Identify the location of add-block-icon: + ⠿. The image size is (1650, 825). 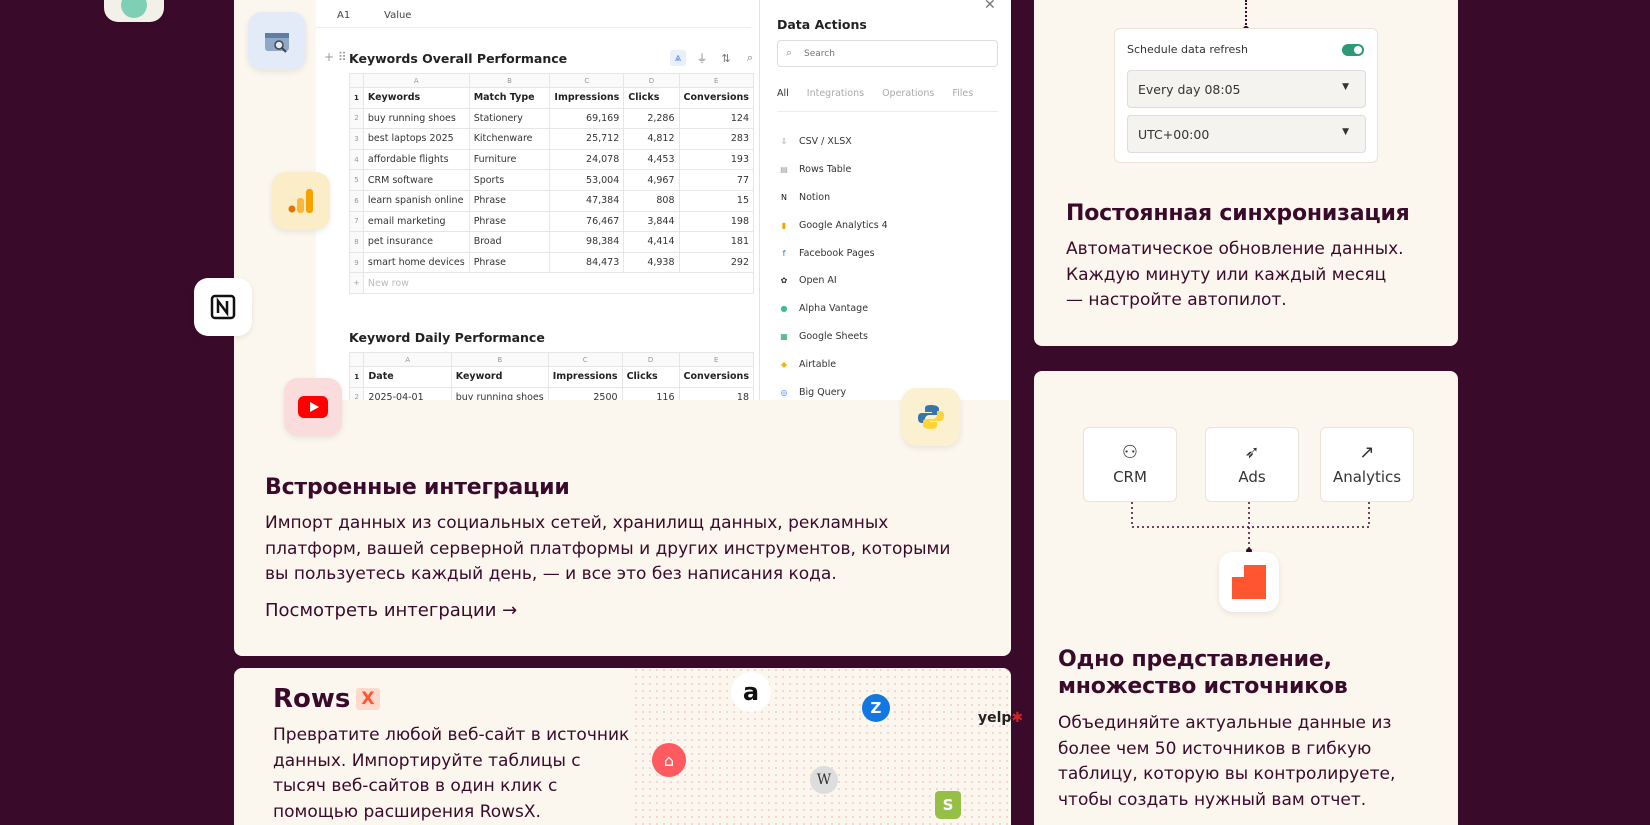
(335, 57).